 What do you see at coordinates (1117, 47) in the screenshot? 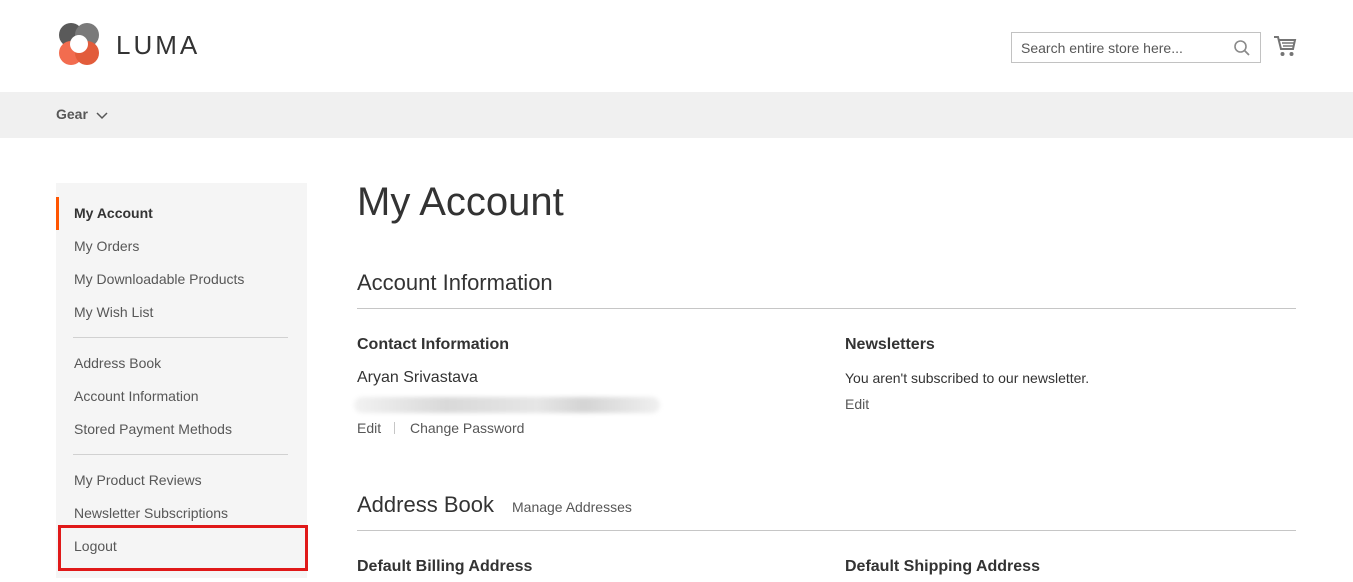
I see `search-input` at bounding box center [1117, 47].